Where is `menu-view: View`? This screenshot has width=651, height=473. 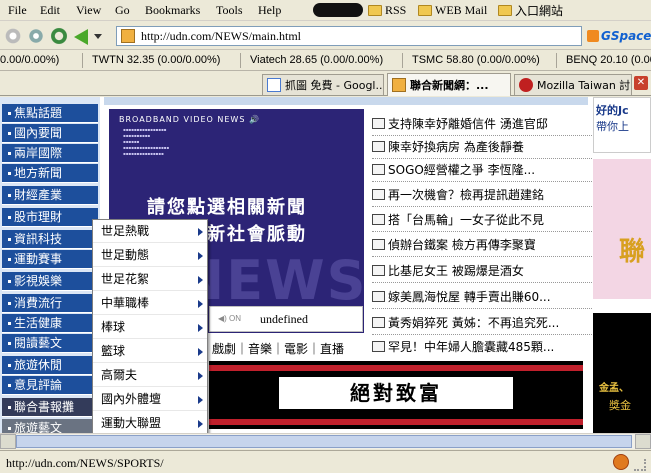
menu-view: View is located at coordinates (88, 10).